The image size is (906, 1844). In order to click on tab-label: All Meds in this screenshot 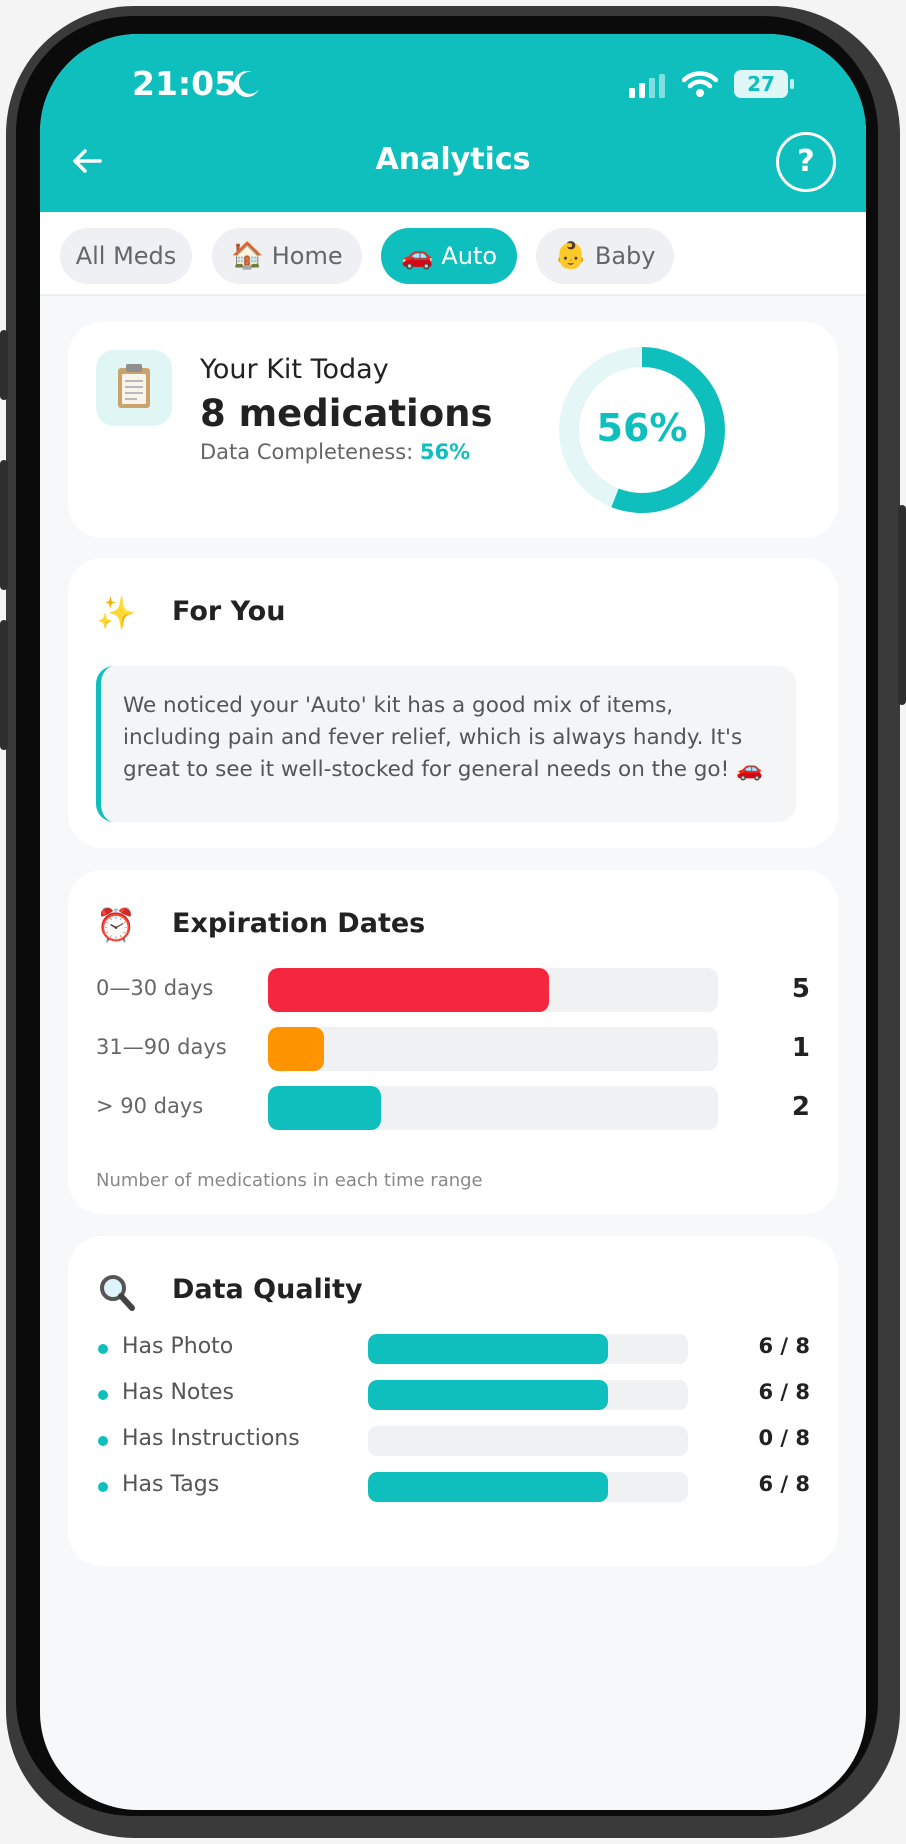, I will do `click(126, 256)`.